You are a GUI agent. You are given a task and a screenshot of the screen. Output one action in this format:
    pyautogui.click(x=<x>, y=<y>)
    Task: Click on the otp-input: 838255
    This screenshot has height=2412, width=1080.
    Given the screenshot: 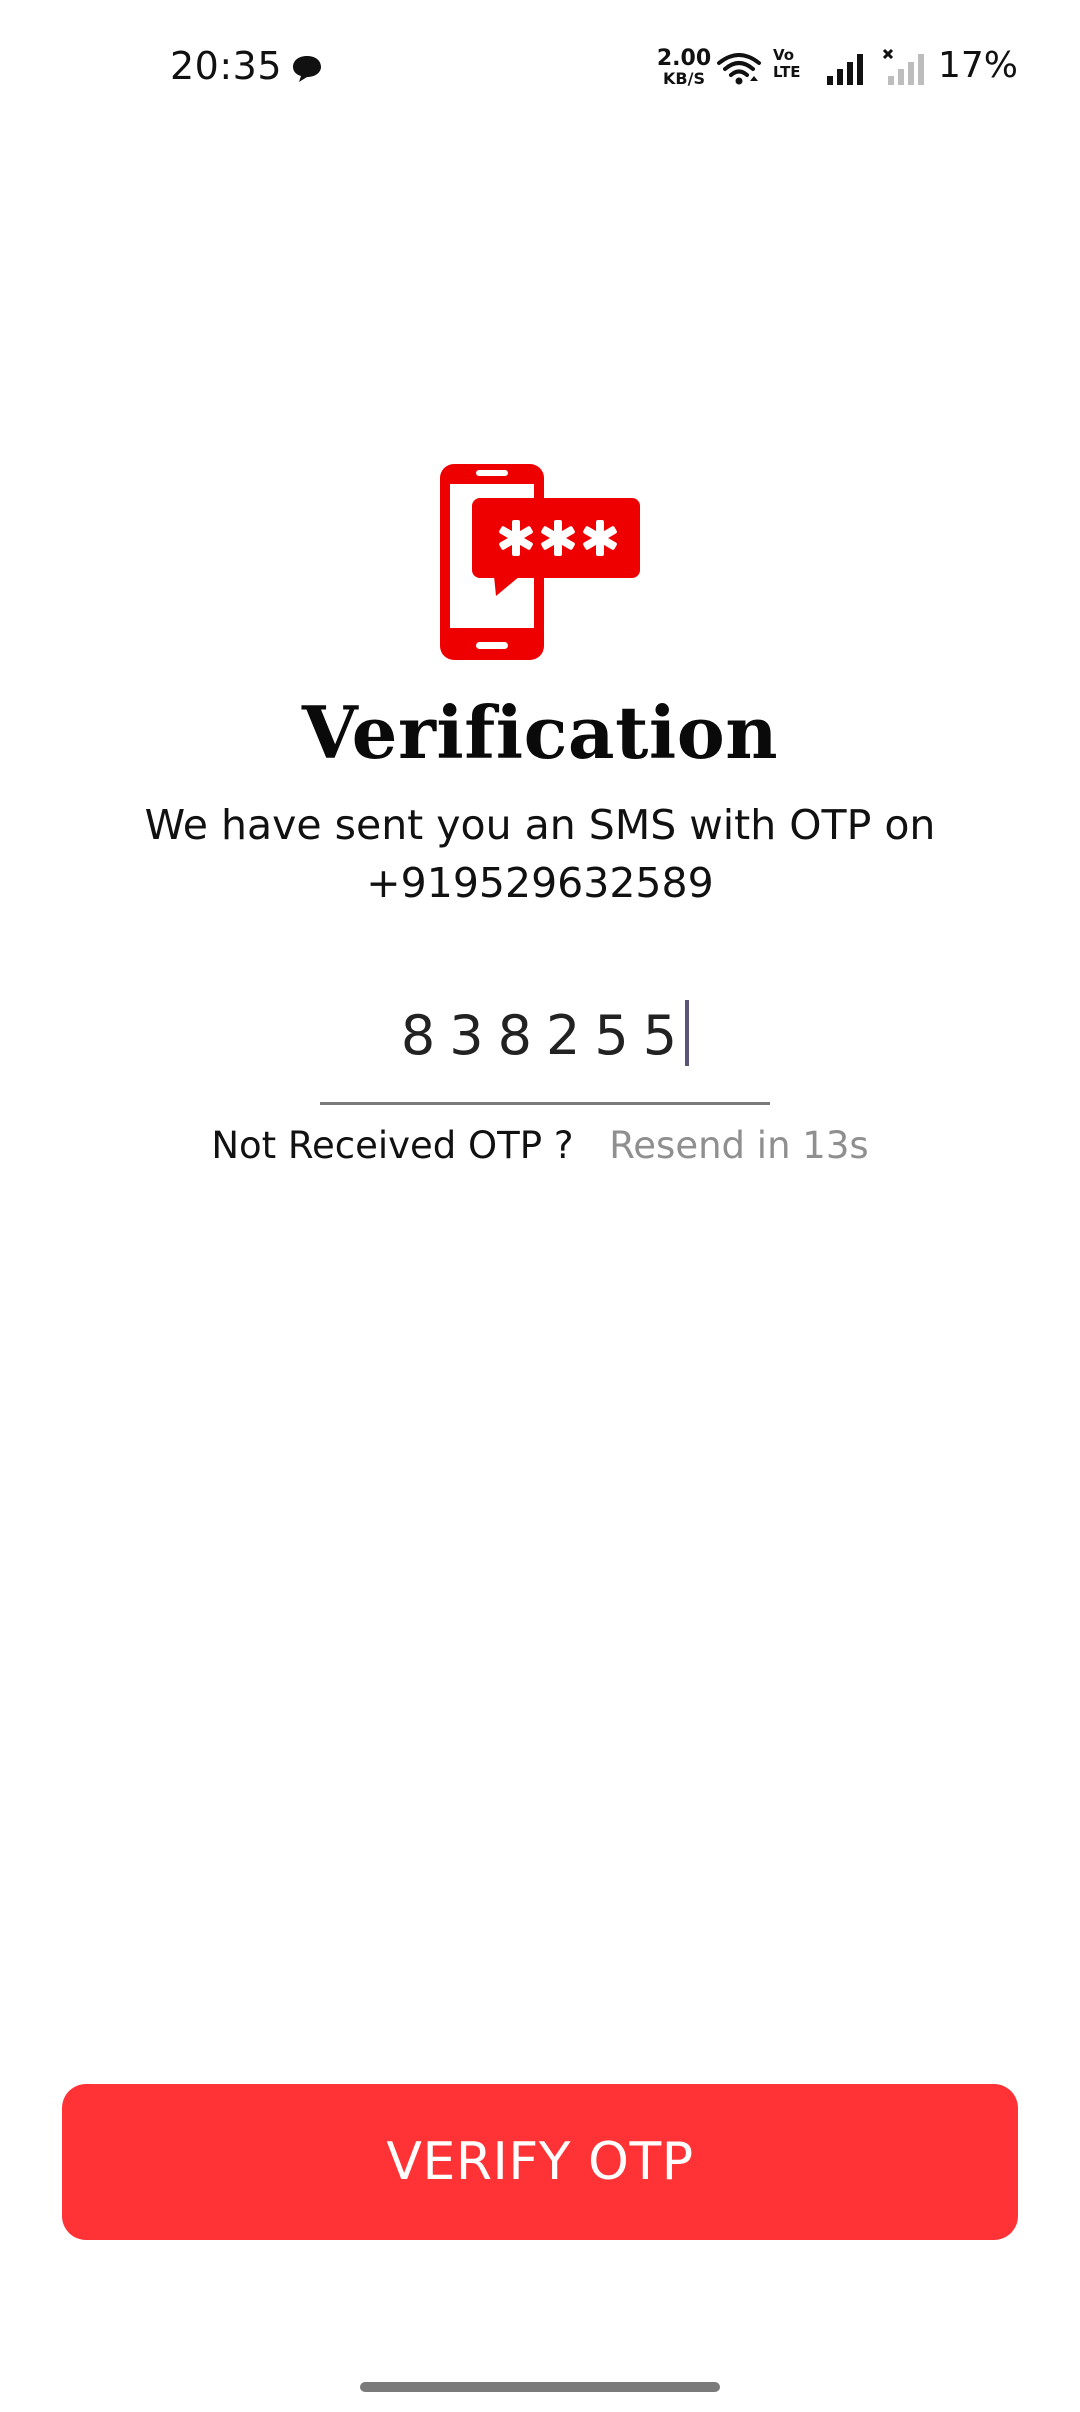 What is the action you would take?
    pyautogui.click(x=545, y=1043)
    